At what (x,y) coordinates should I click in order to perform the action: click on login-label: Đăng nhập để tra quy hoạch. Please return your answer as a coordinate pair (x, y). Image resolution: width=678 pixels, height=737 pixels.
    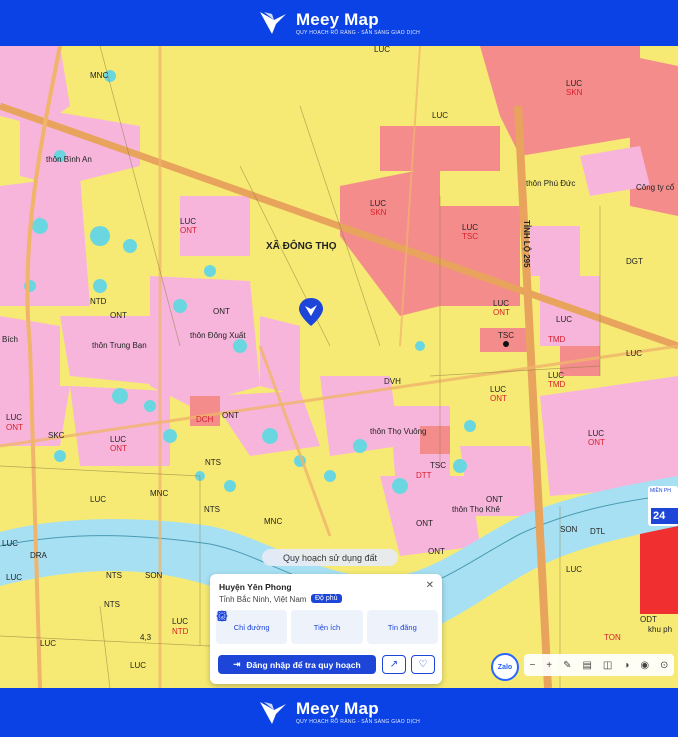
    Looking at the image, I should click on (303, 664).